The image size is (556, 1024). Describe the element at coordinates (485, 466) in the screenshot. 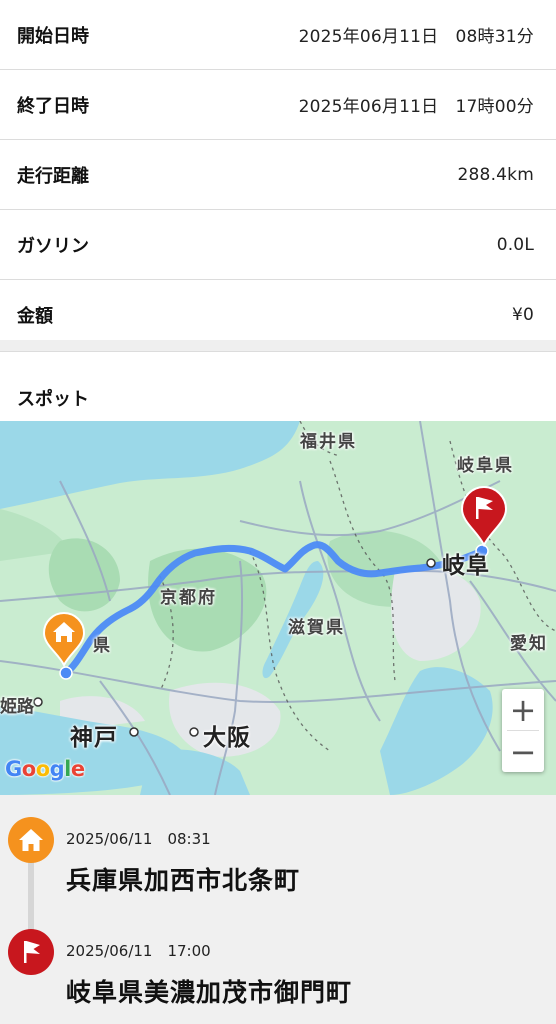

I see `map-label-gifu-pref: 岐阜県` at that location.